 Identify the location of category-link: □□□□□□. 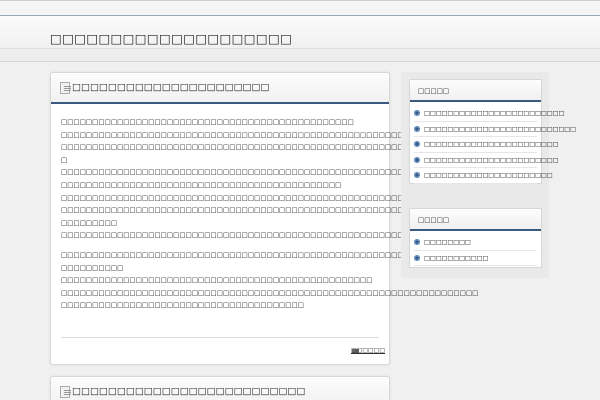
(368, 350).